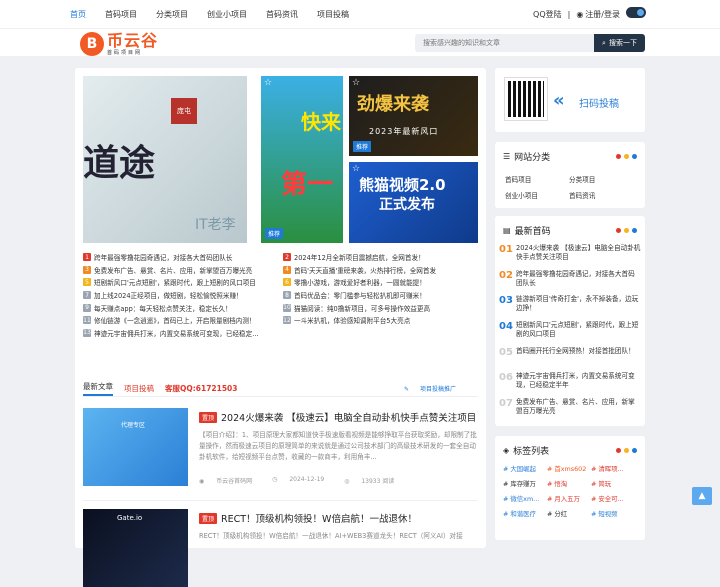  What do you see at coordinates (87, 282) in the screenshot?
I see `rank-badge: 5` at bounding box center [87, 282].